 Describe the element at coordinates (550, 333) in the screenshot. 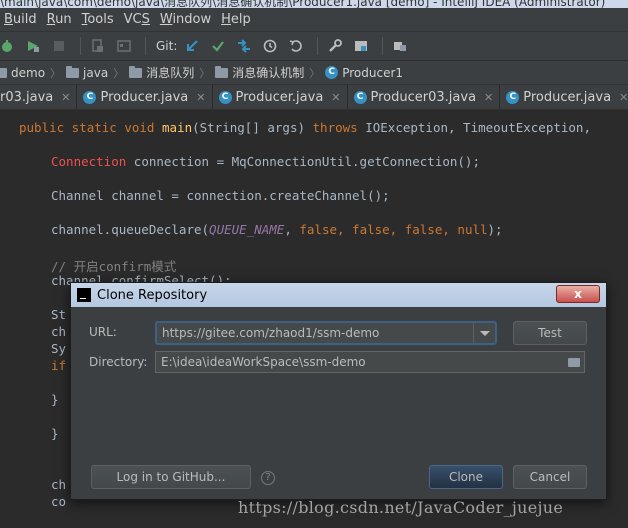

I see `test-button: Test` at that location.